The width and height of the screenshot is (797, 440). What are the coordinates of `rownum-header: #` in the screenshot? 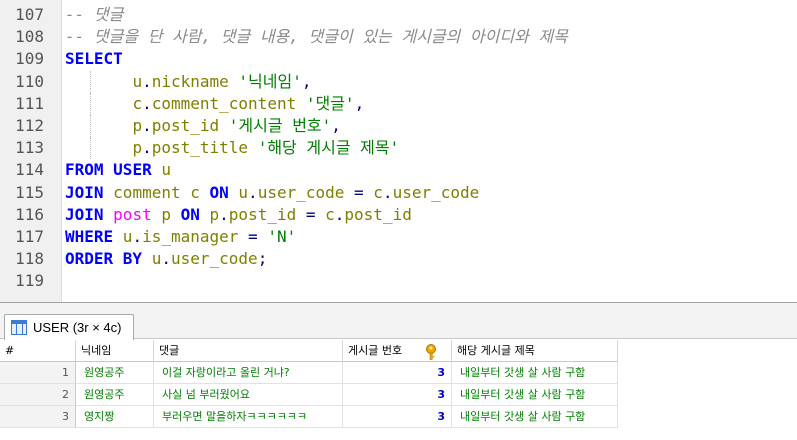 It's located at (38, 351).